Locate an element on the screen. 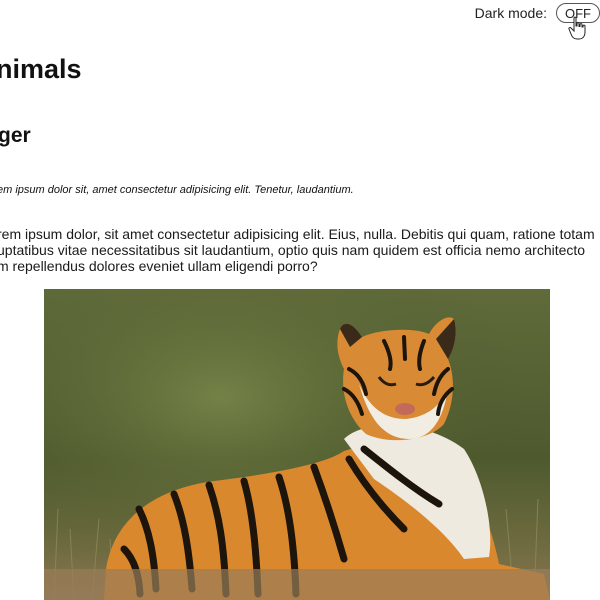 The height and width of the screenshot is (600, 600). dark-mode-label: Dark mode: is located at coordinates (510, 13).